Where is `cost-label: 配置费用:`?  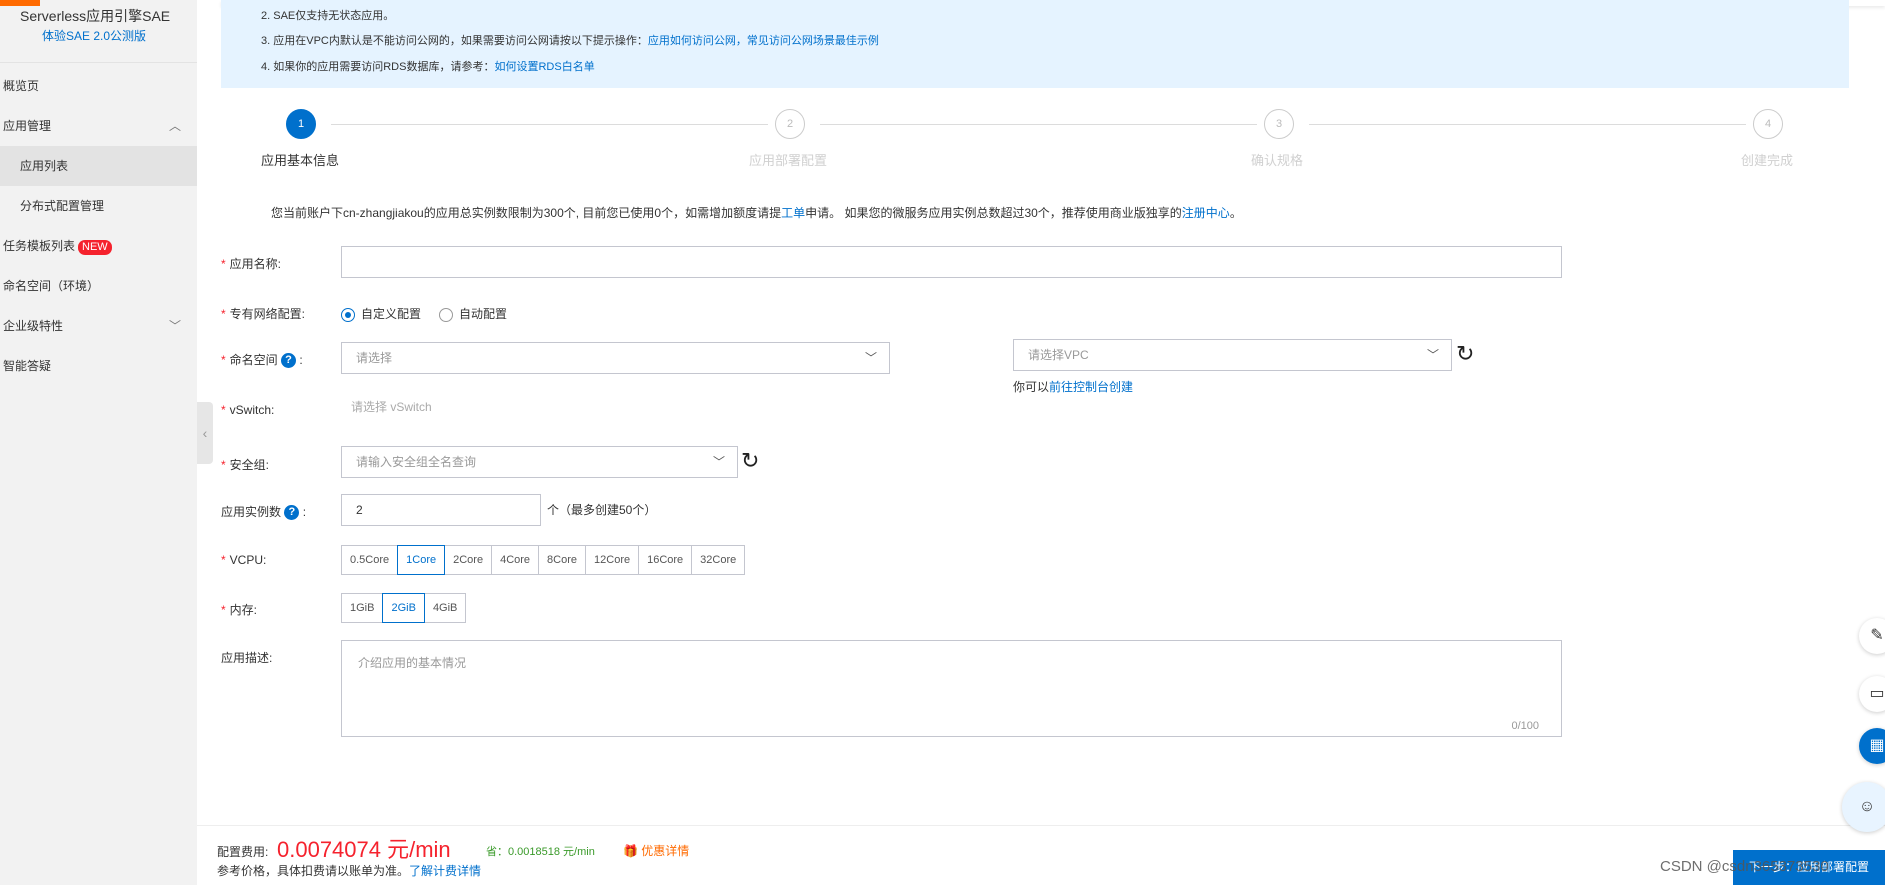 cost-label: 配置费用: is located at coordinates (243, 852).